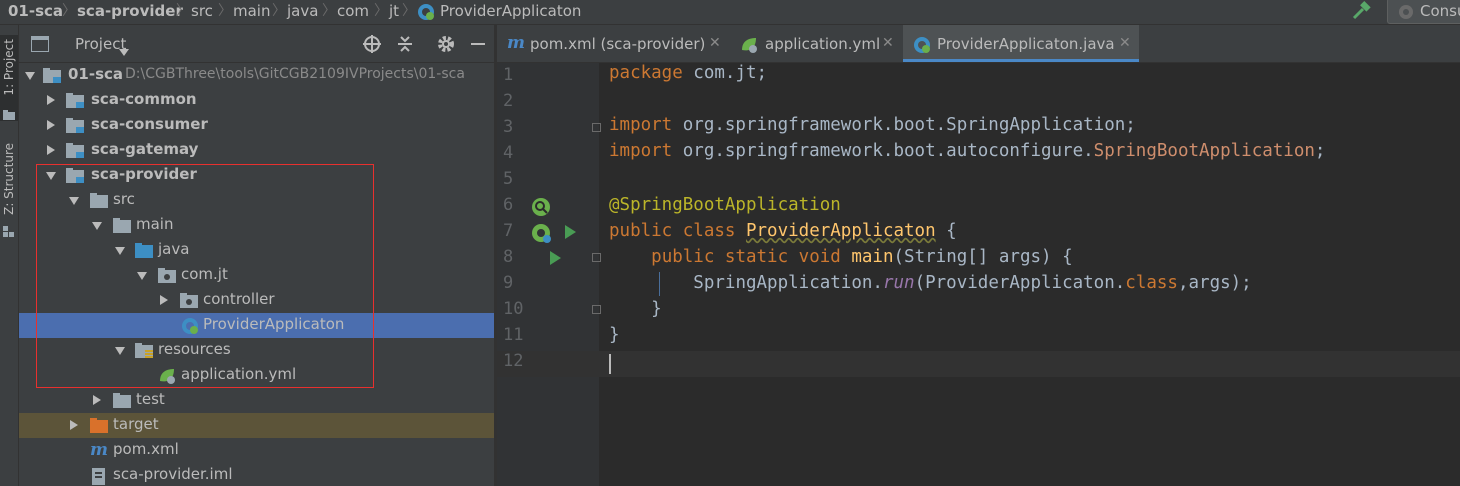  What do you see at coordinates (513, 309) in the screenshot?
I see `line-number: 10` at bounding box center [513, 309].